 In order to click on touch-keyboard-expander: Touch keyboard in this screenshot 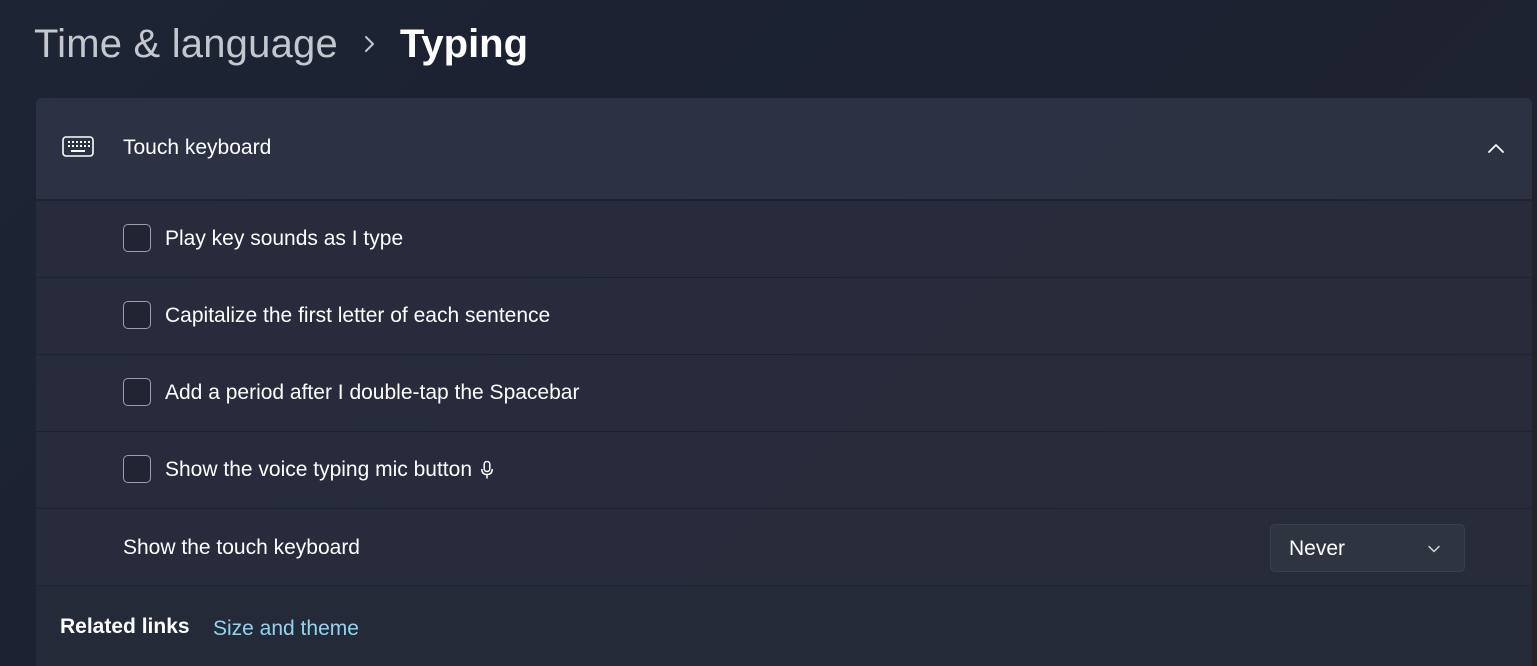, I will do `click(784, 148)`.